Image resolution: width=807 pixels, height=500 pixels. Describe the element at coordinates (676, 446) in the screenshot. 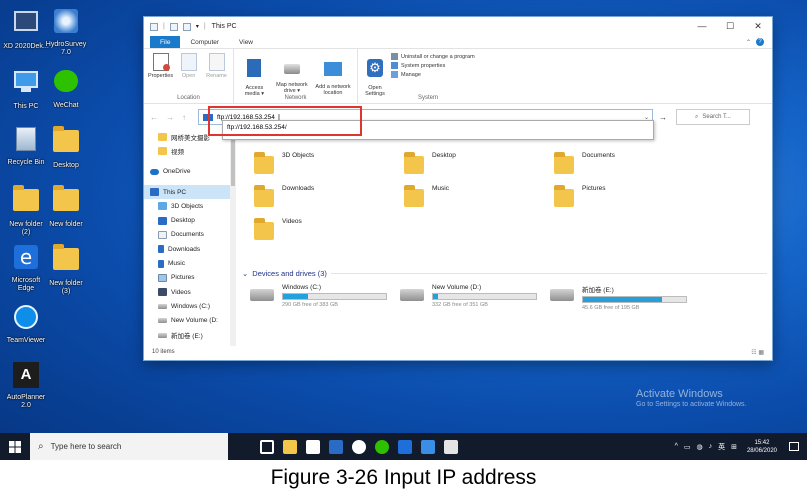

I see `chevron-up-icon: ^` at that location.